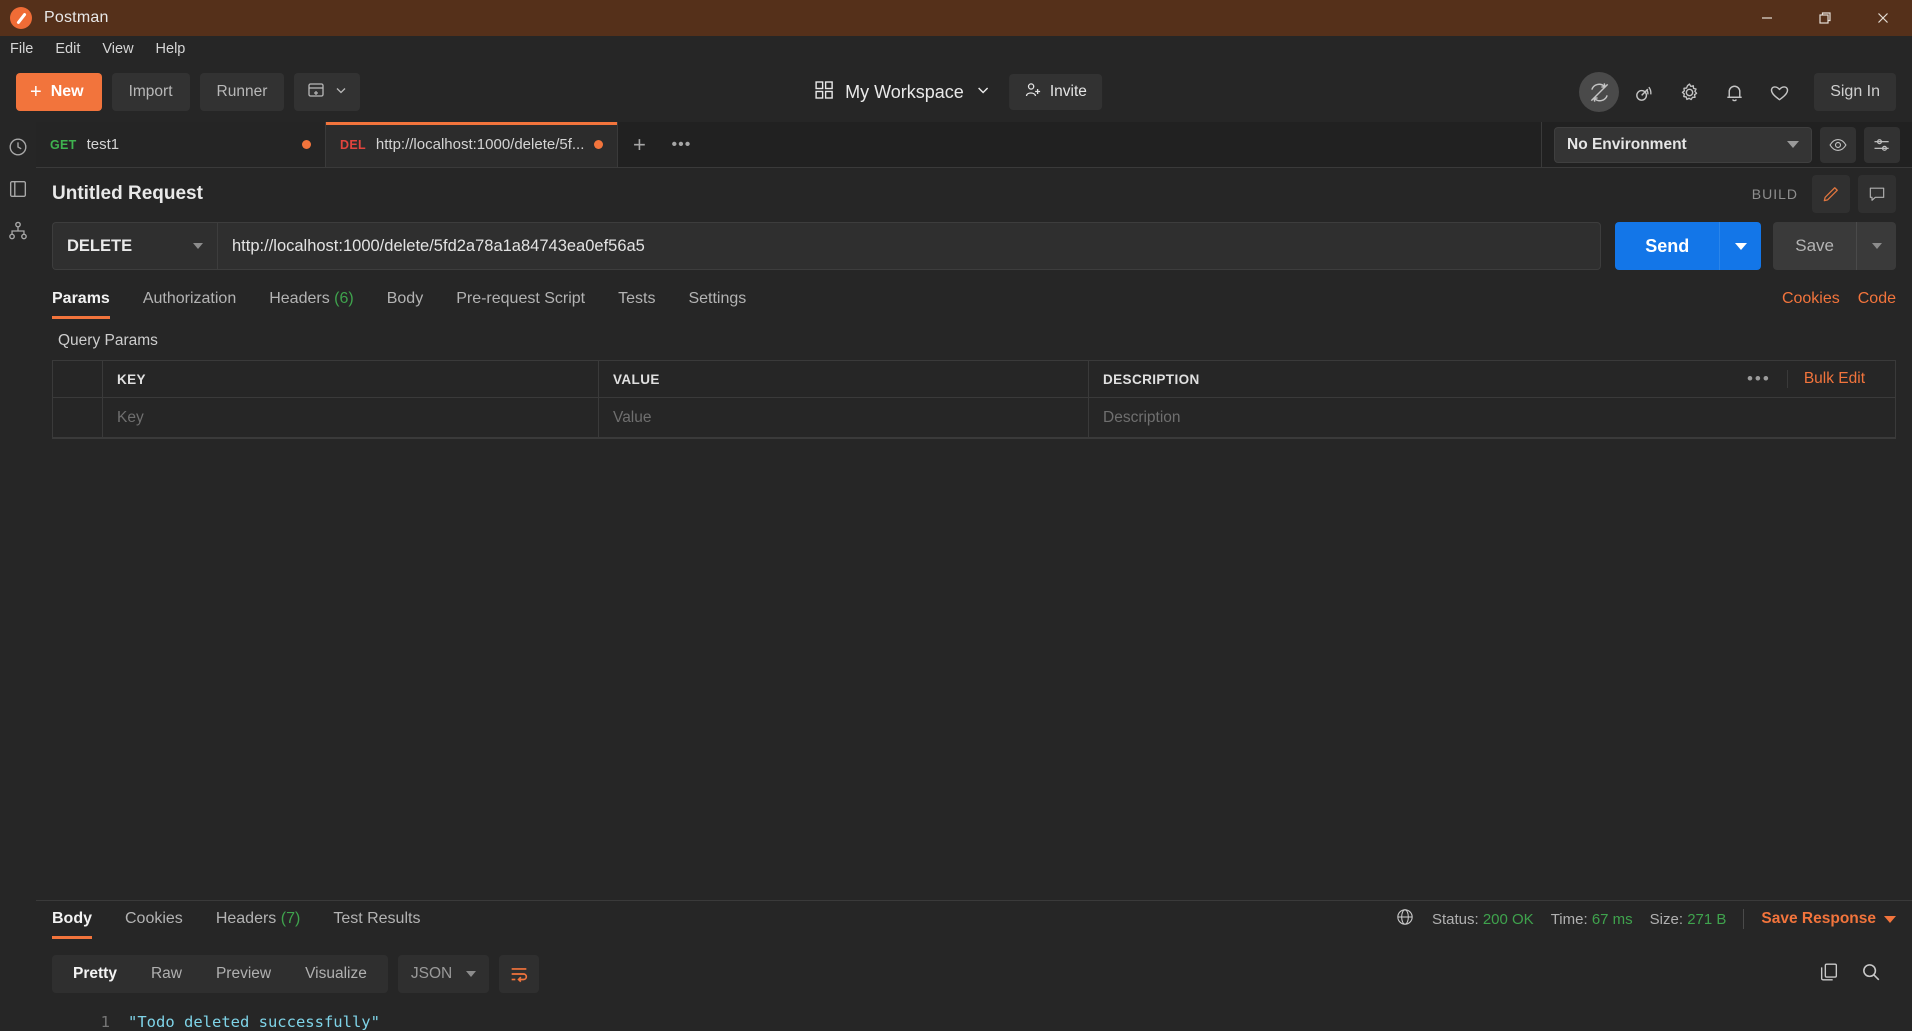  What do you see at coordinates (327, 92) in the screenshot?
I see `new-window-button` at bounding box center [327, 92].